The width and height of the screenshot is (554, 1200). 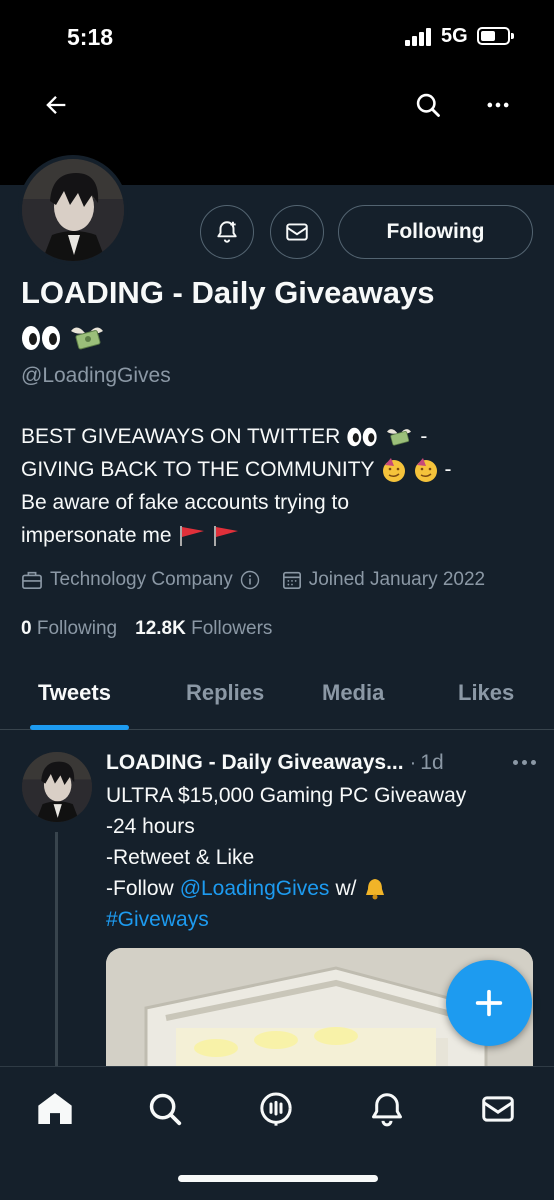 I want to click on briefcase-icon, so click(x=32, y=580).